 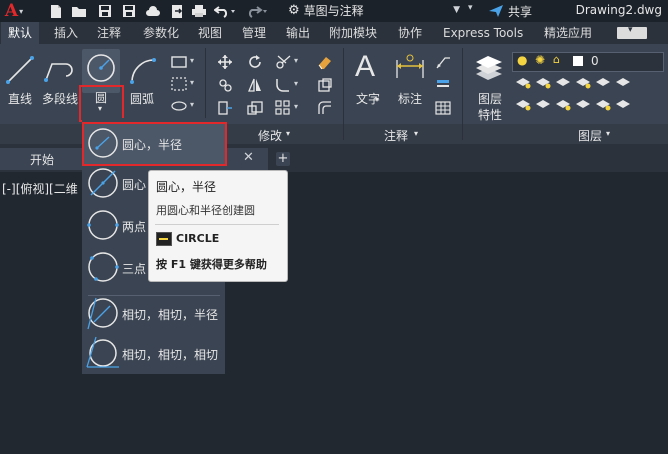 What do you see at coordinates (283, 159) in the screenshot?
I see `new-tab-button: +` at bounding box center [283, 159].